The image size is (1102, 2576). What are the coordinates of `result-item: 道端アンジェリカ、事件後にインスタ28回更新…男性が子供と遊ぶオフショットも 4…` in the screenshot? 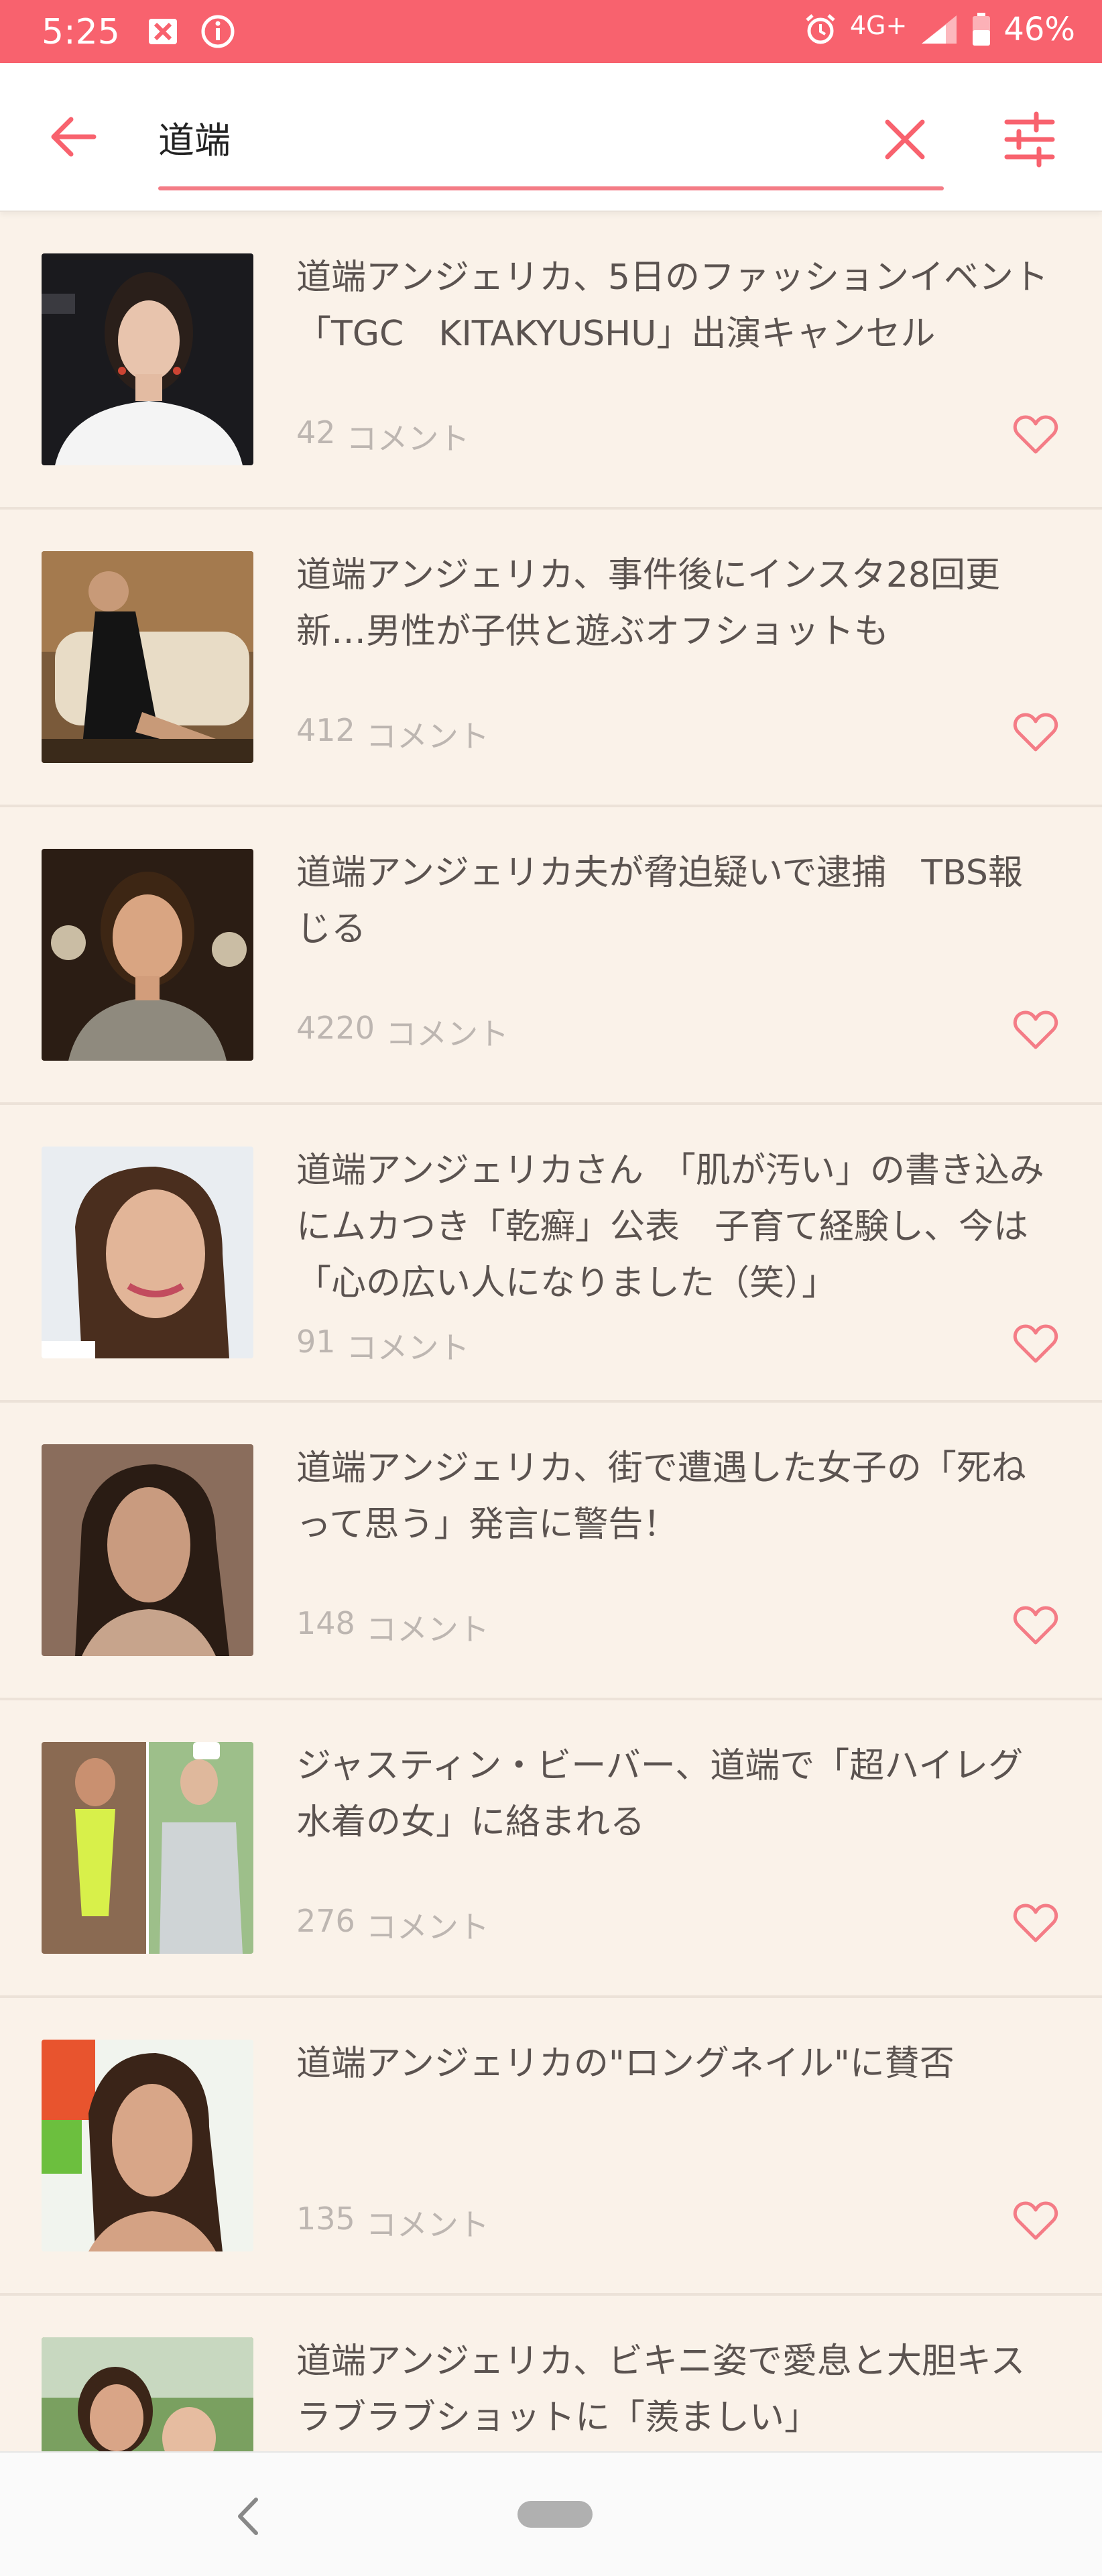 It's located at (551, 658).